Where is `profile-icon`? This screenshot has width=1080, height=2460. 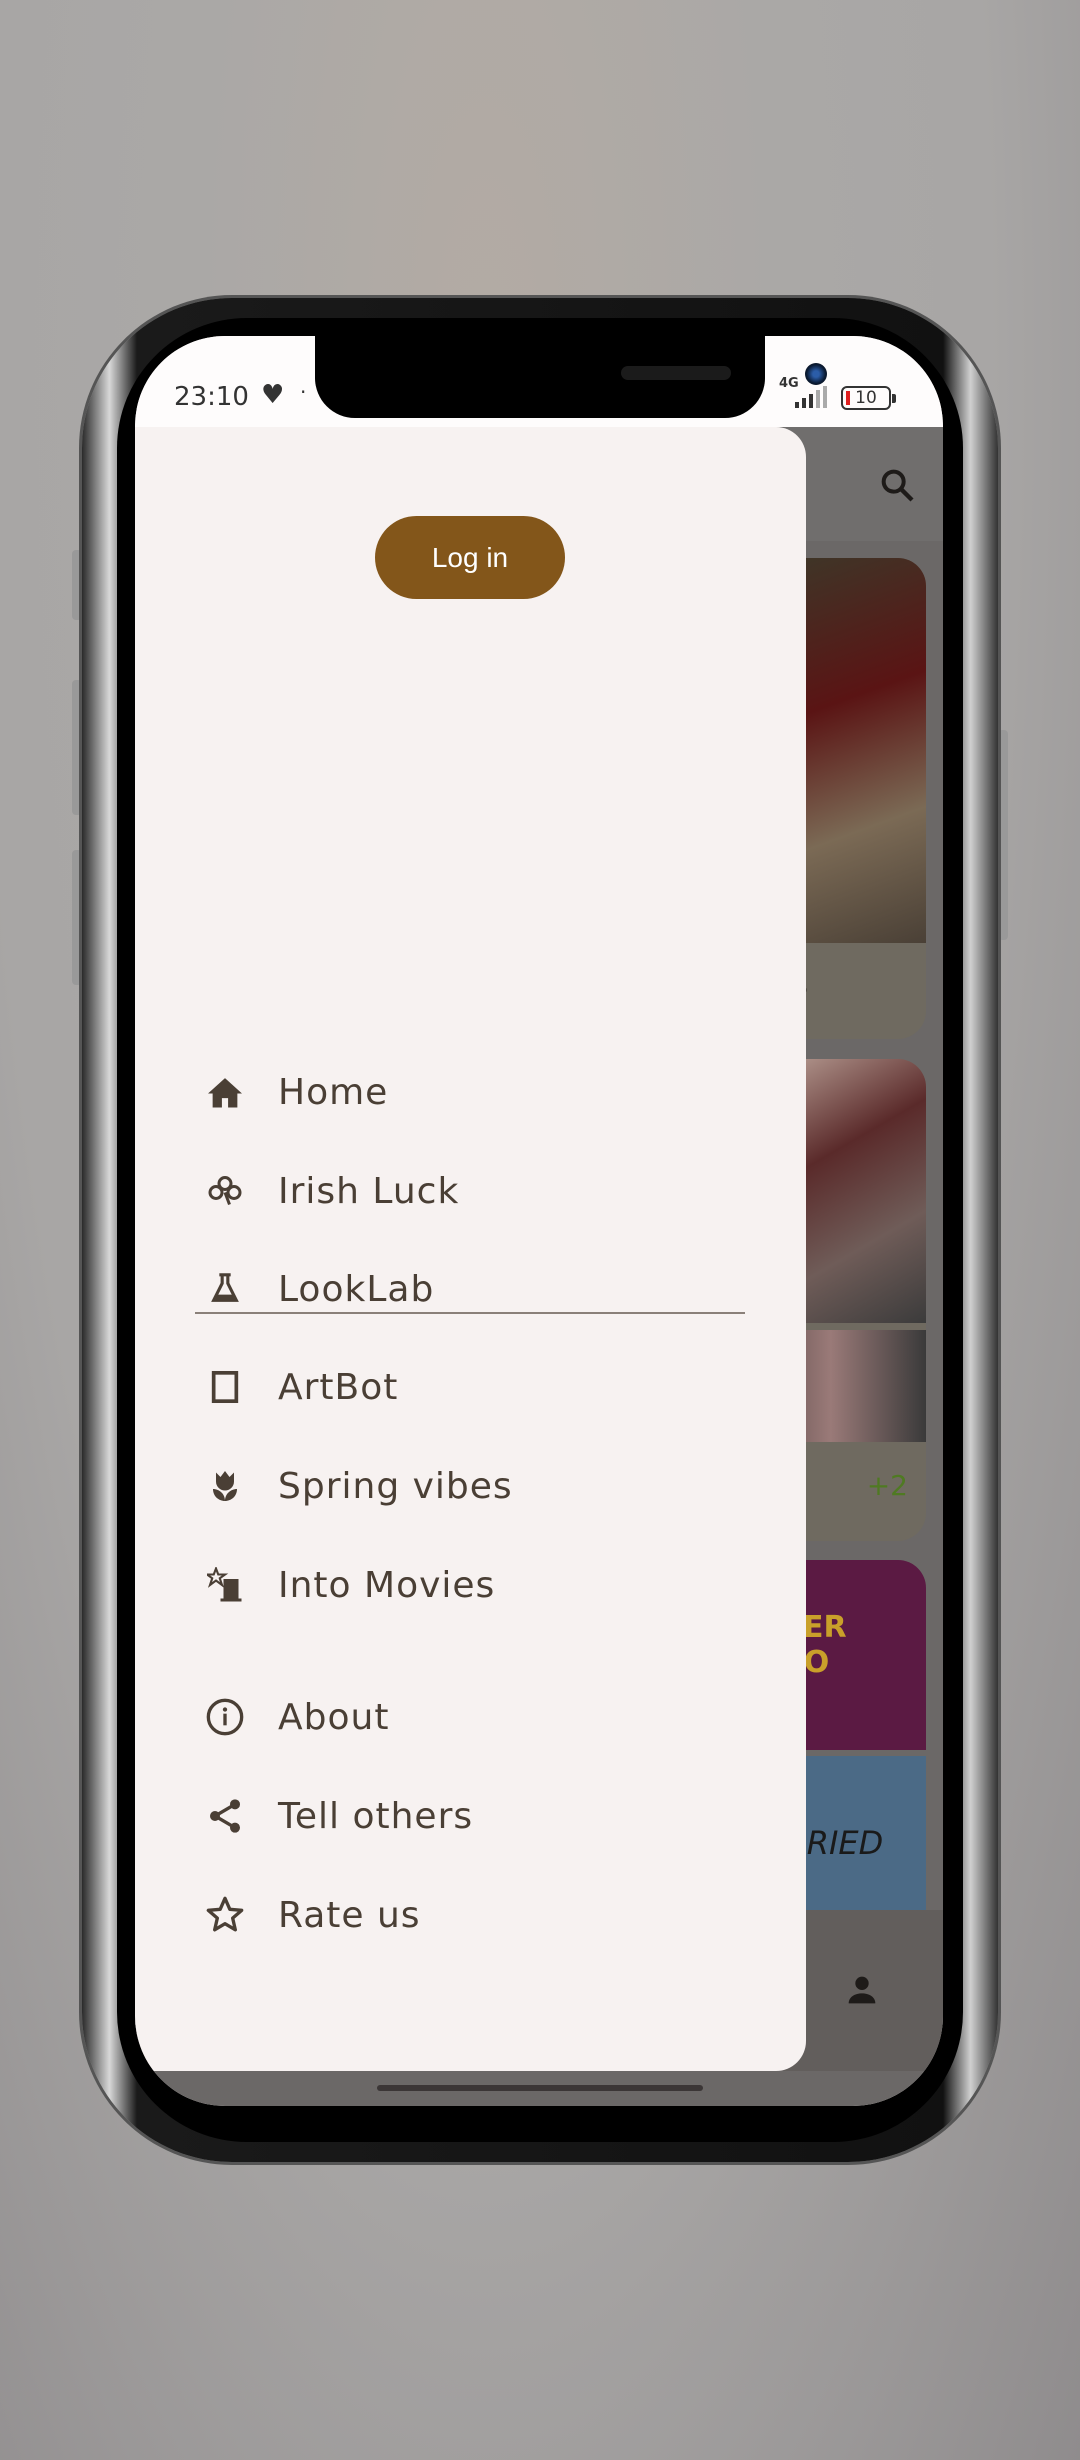 profile-icon is located at coordinates (862, 1990).